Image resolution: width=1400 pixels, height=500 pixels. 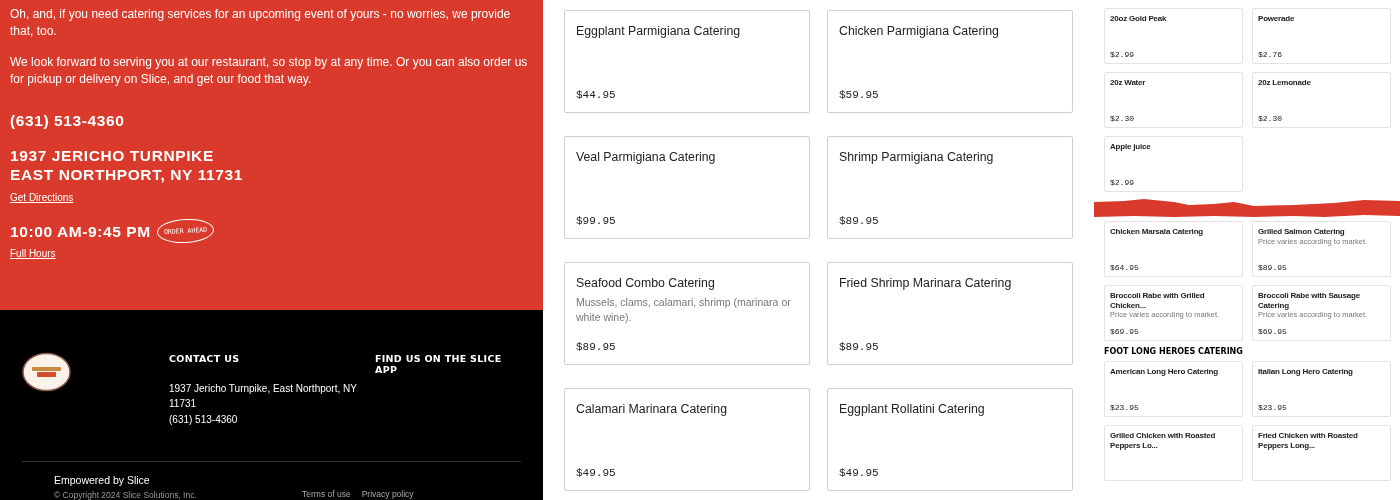 What do you see at coordinates (646, 157) in the screenshot?
I see `item-name: Veal Parmigiana Catering` at bounding box center [646, 157].